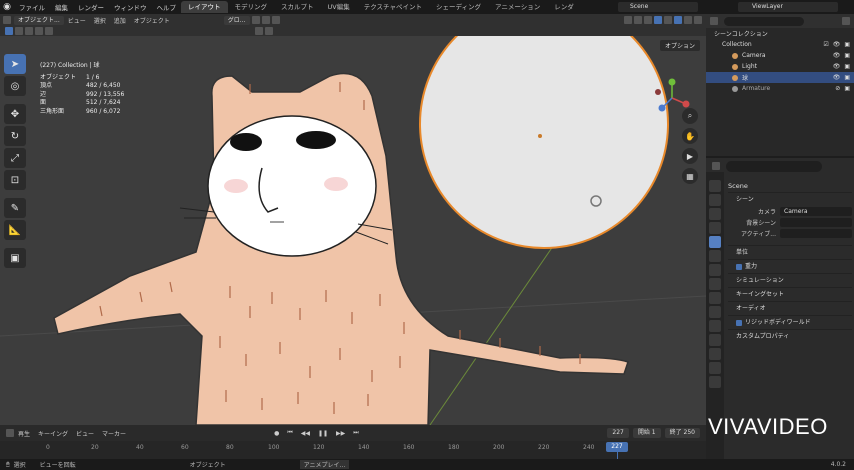 This screenshot has width=854, height=470. Describe the element at coordinates (780, 88) in the screenshot. I see `outliner-item-armature: Armature ⊘ ▣` at that location.